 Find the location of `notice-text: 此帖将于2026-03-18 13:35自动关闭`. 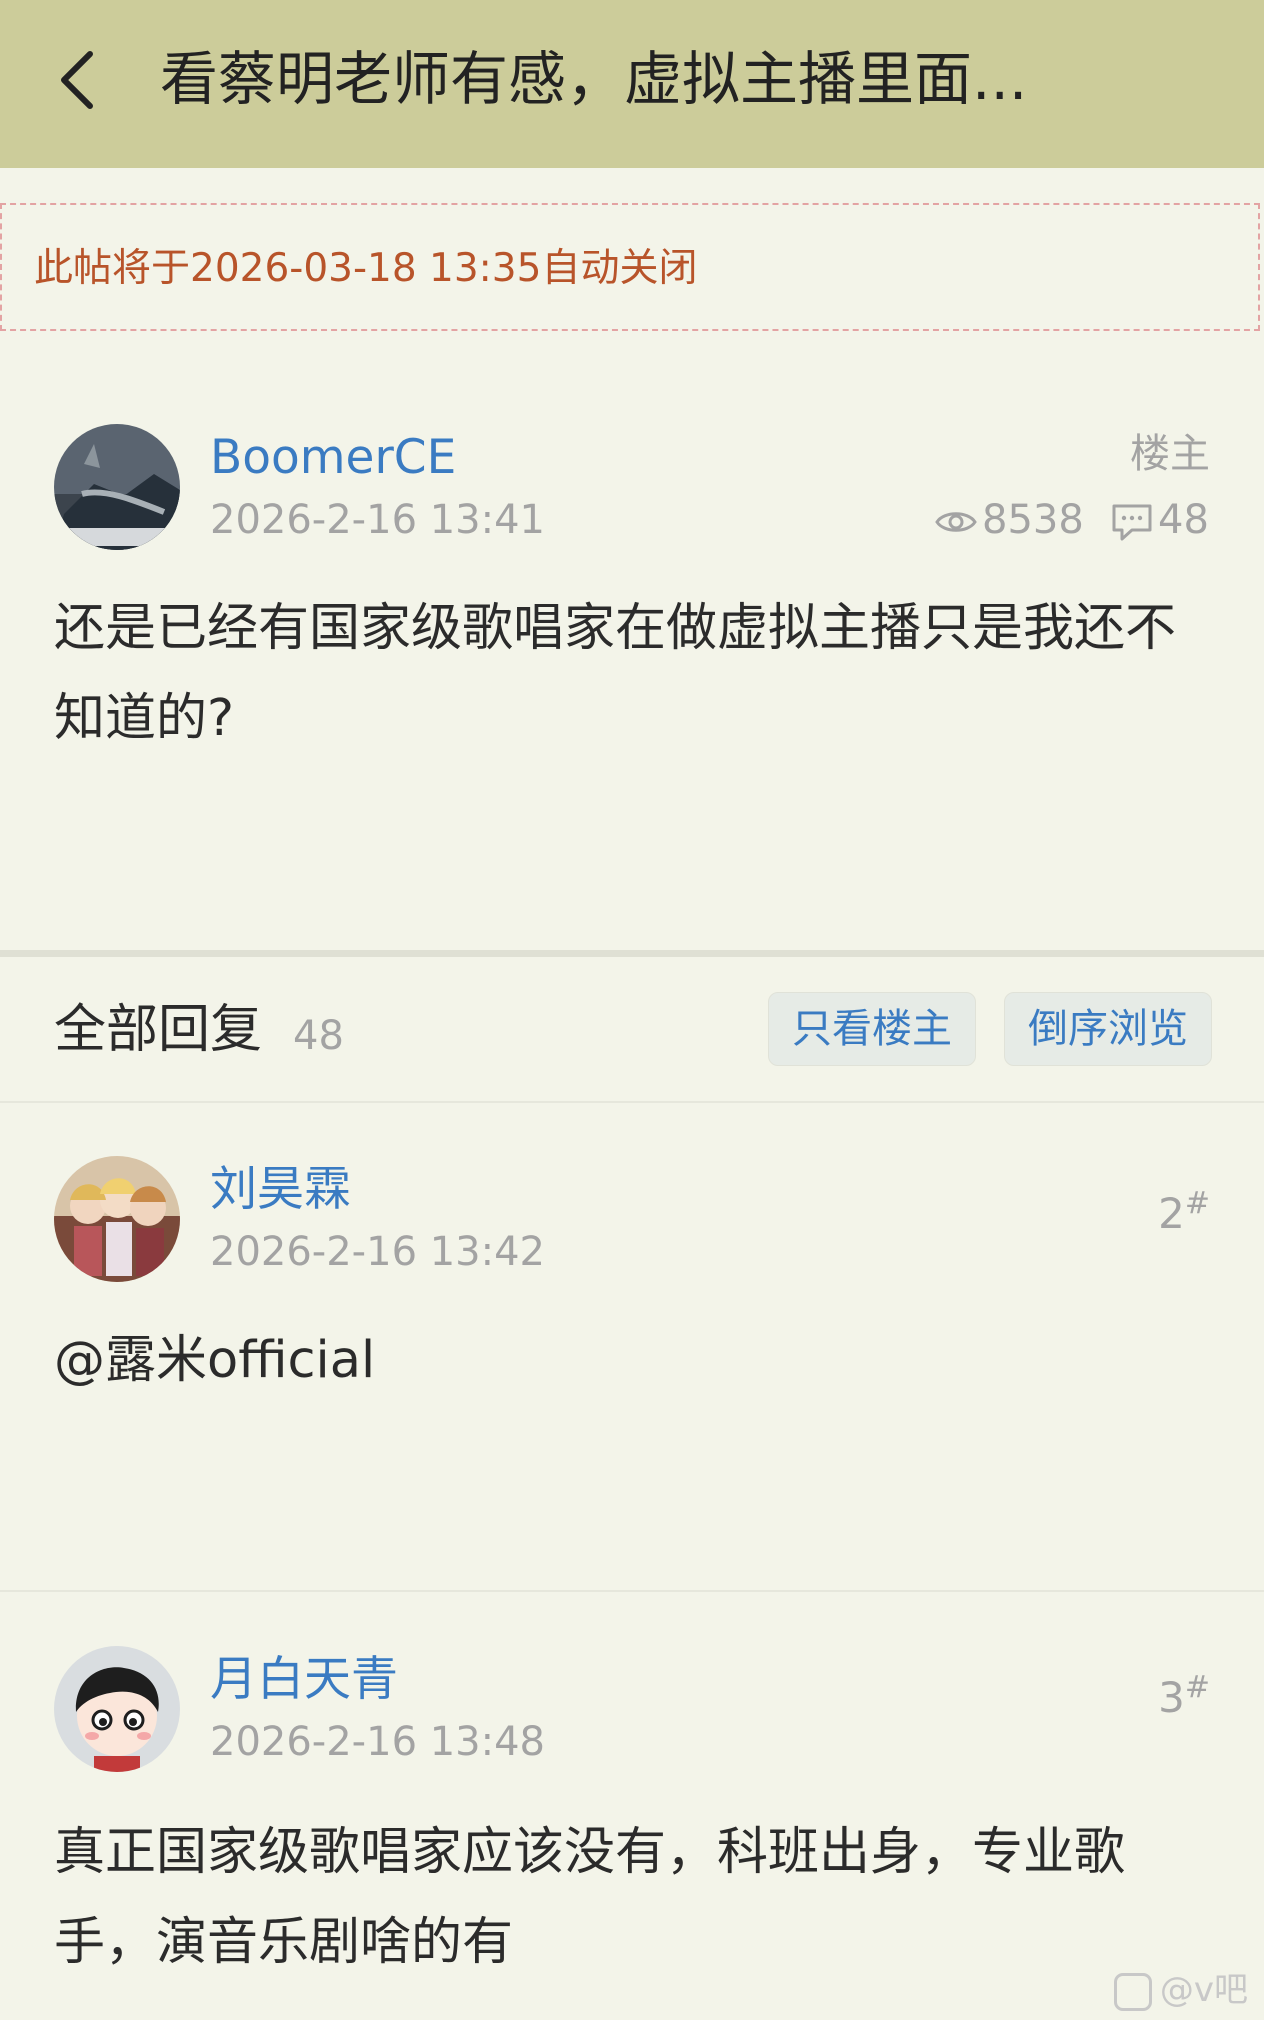

notice-text: 此帖将于2026-03-18 13:35自动关闭 is located at coordinates (366, 268).